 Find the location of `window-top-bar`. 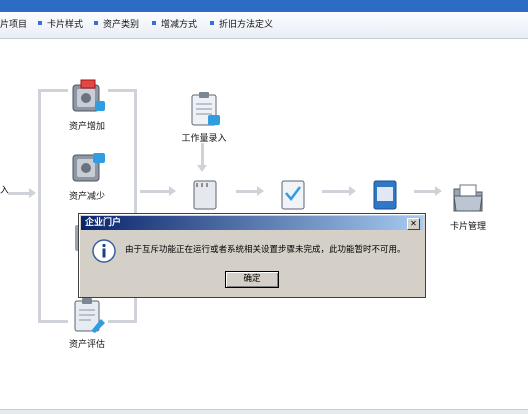

window-top-bar is located at coordinates (264, 6).